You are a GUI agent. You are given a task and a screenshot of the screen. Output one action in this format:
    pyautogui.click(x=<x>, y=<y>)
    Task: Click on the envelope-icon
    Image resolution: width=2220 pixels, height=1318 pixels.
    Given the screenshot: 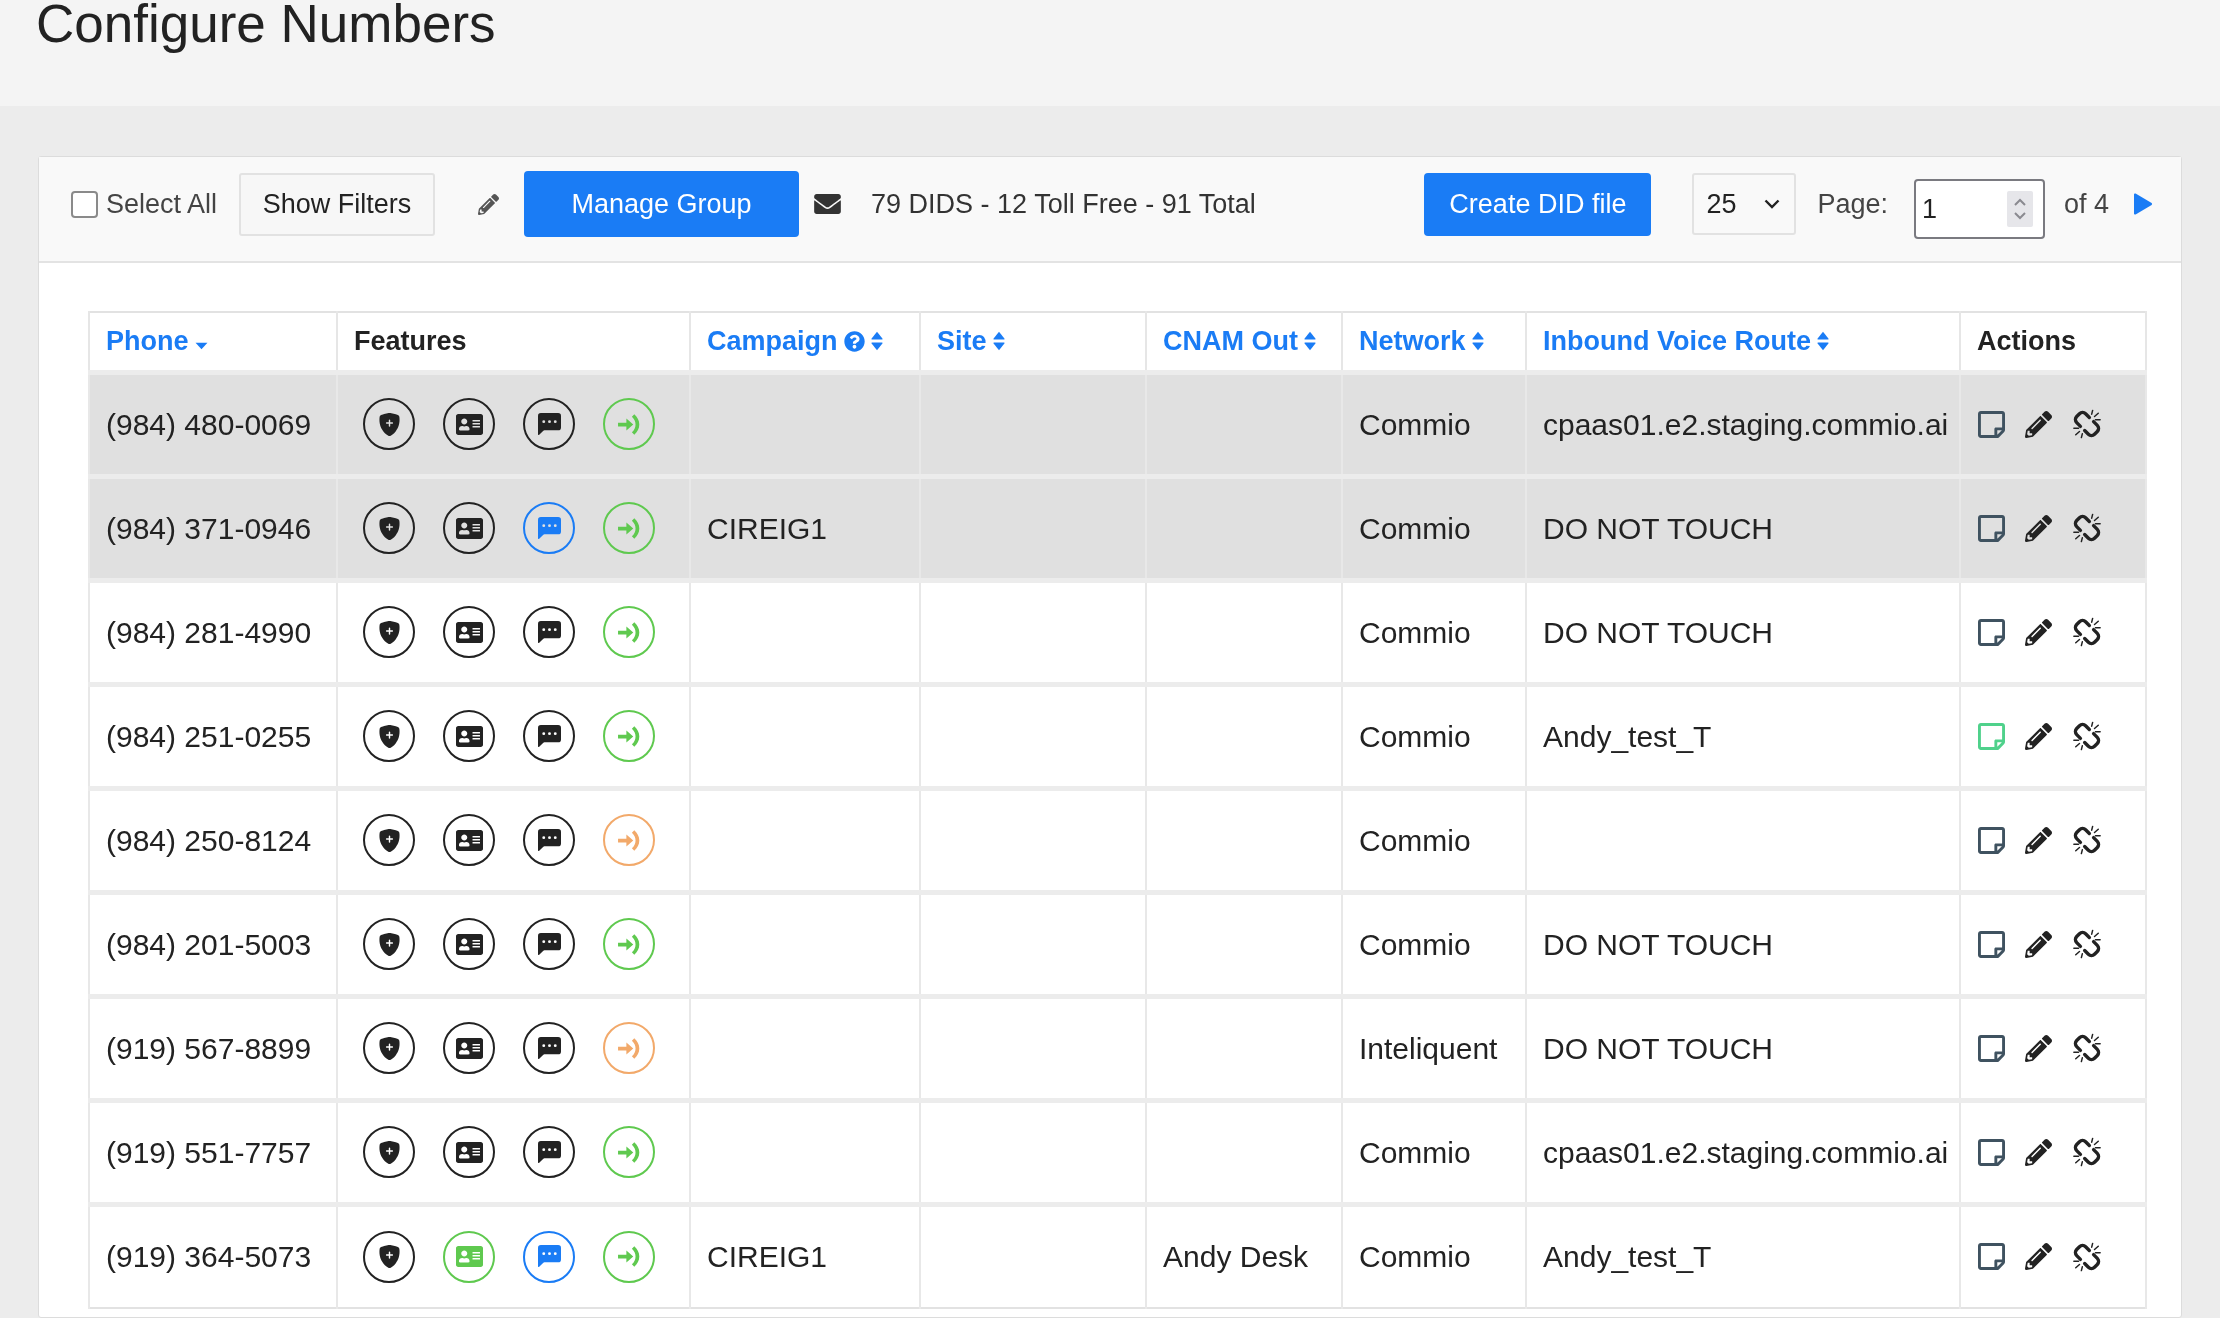 What is the action you would take?
    pyautogui.click(x=828, y=204)
    